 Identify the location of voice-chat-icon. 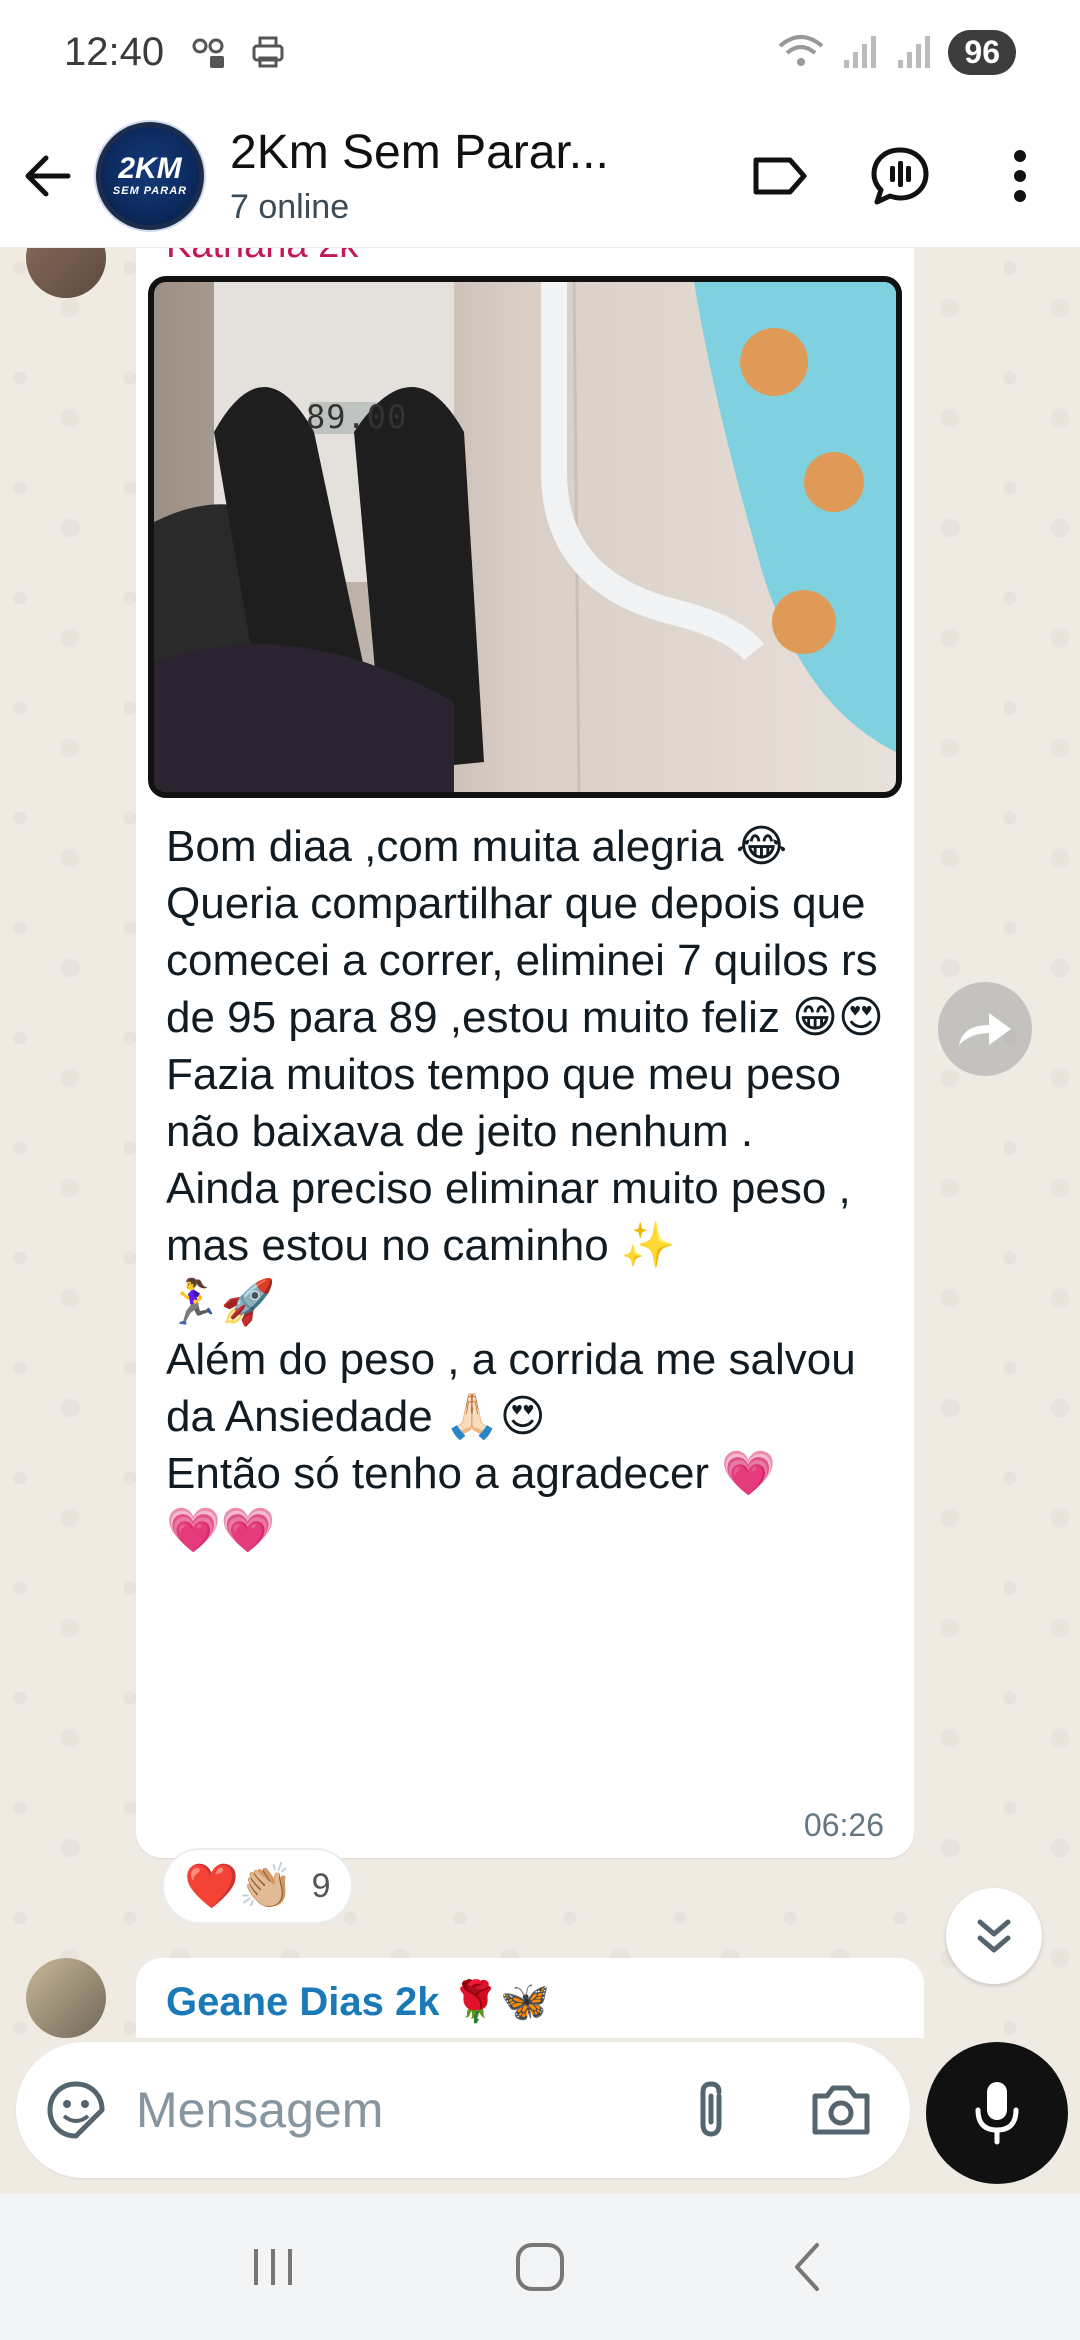
(900, 175).